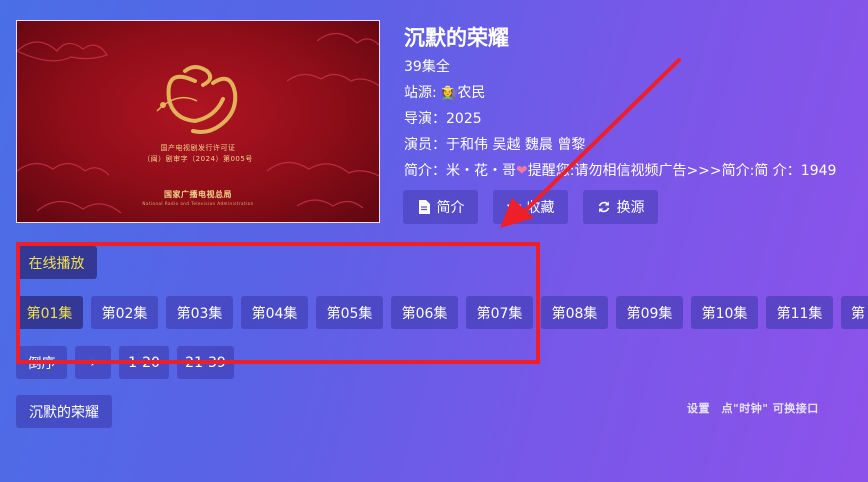 The height and width of the screenshot is (482, 868). Describe the element at coordinates (198, 194) in the screenshot. I see `poster-authority: 国家广播电视总局` at that location.